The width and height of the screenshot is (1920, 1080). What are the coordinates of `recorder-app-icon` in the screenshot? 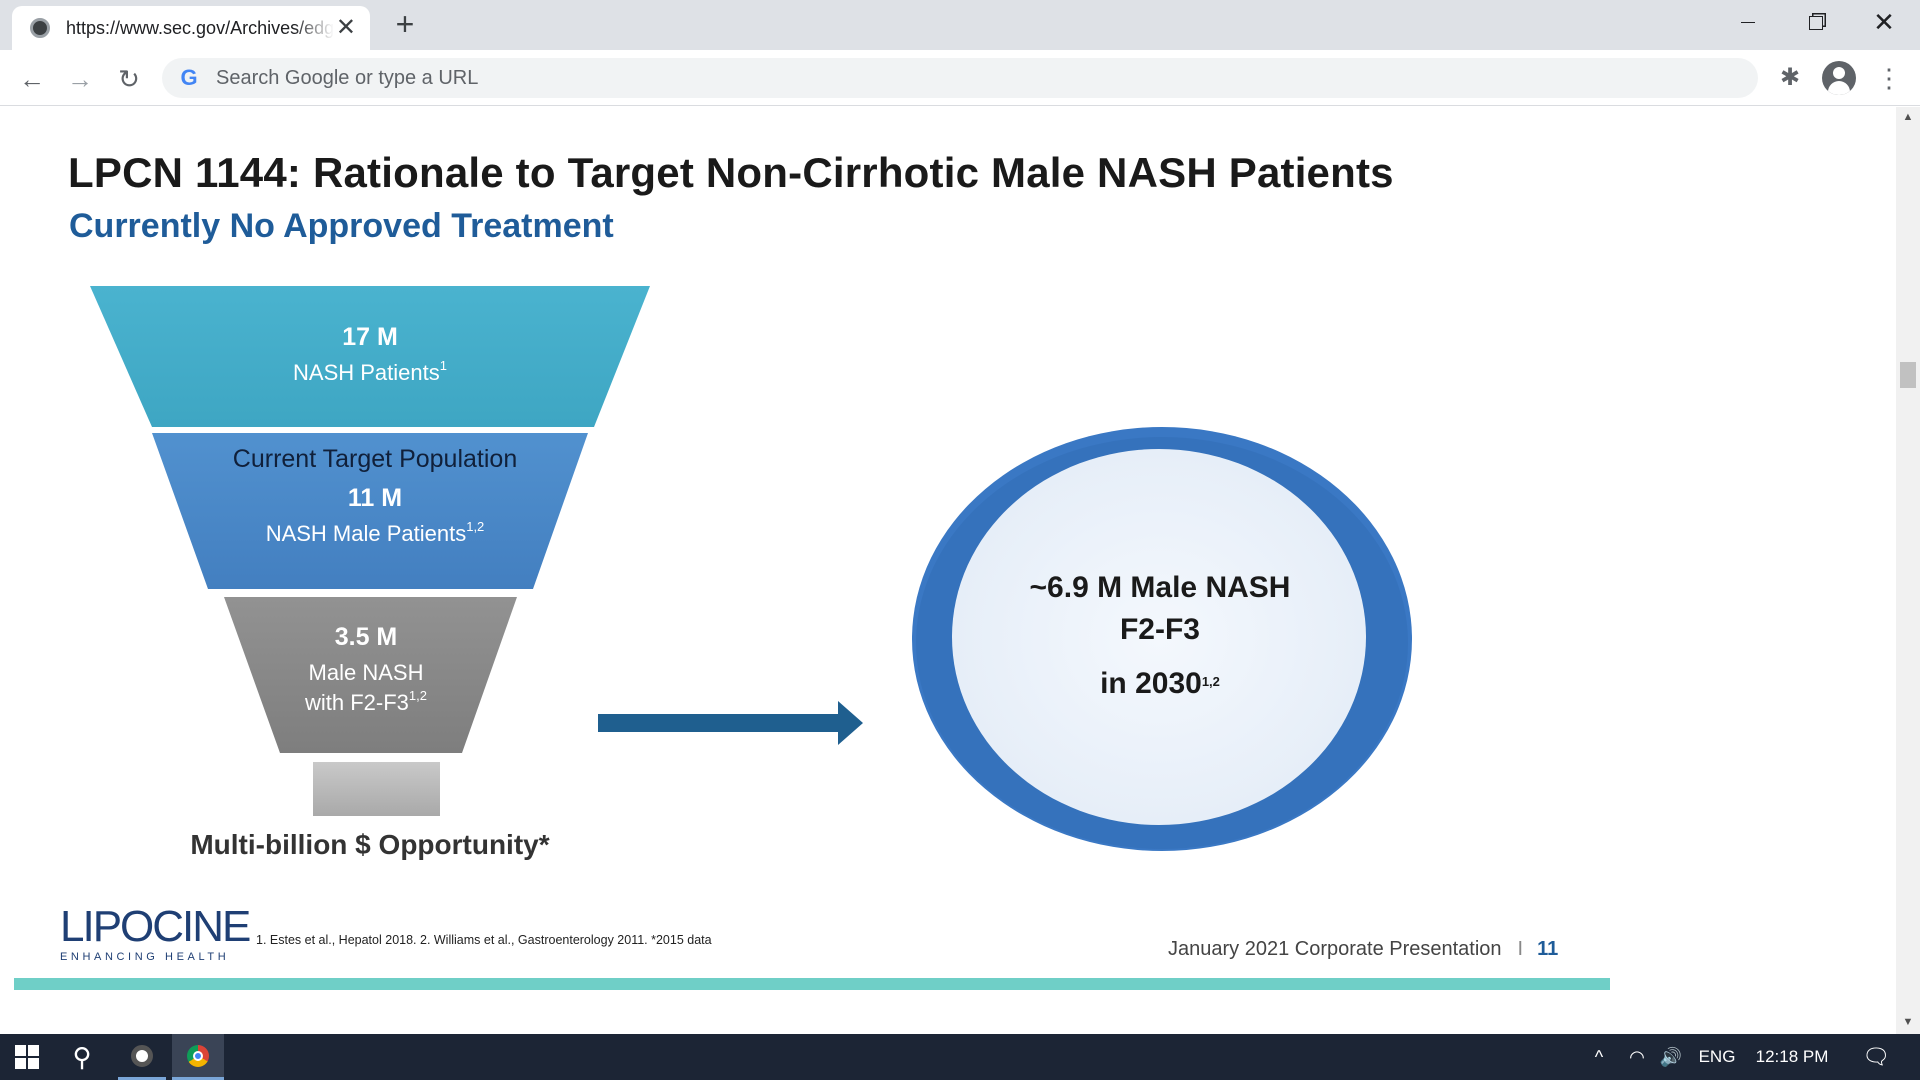 It's located at (142, 1055).